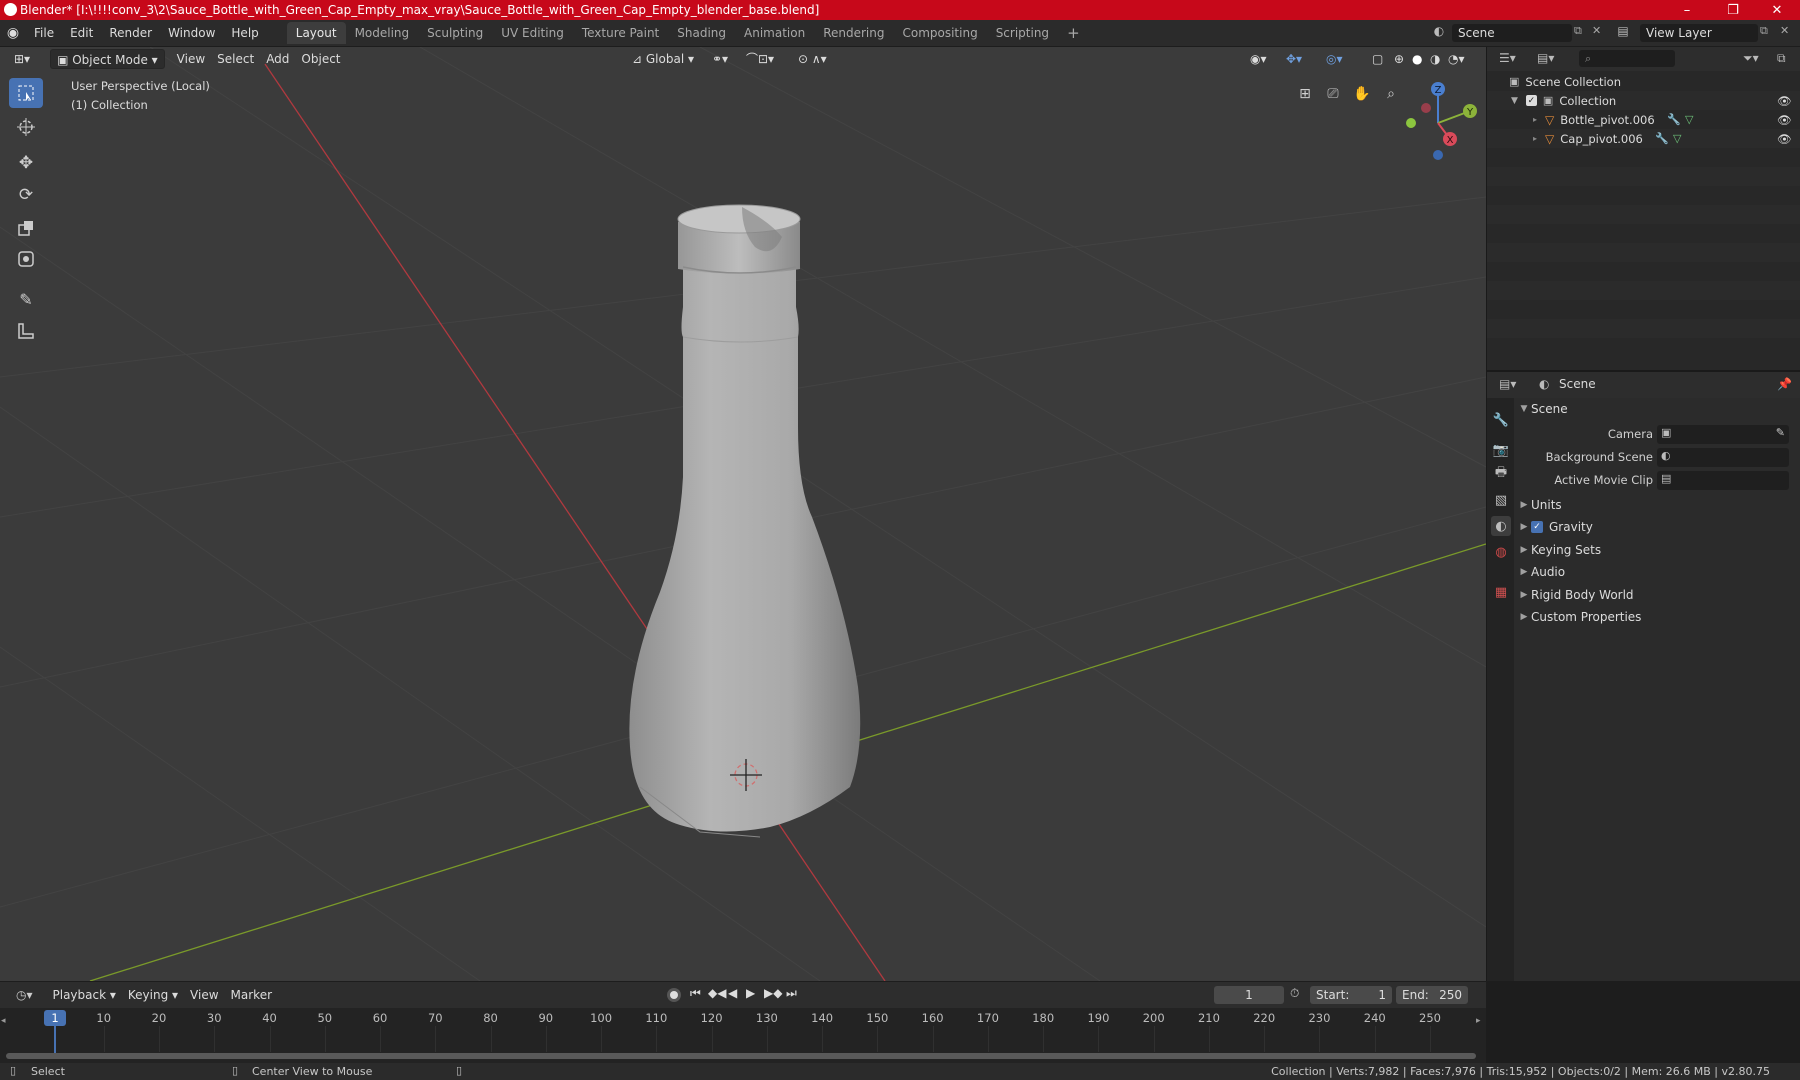  What do you see at coordinates (204, 995) in the screenshot?
I see `menu-view-timeline: View` at bounding box center [204, 995].